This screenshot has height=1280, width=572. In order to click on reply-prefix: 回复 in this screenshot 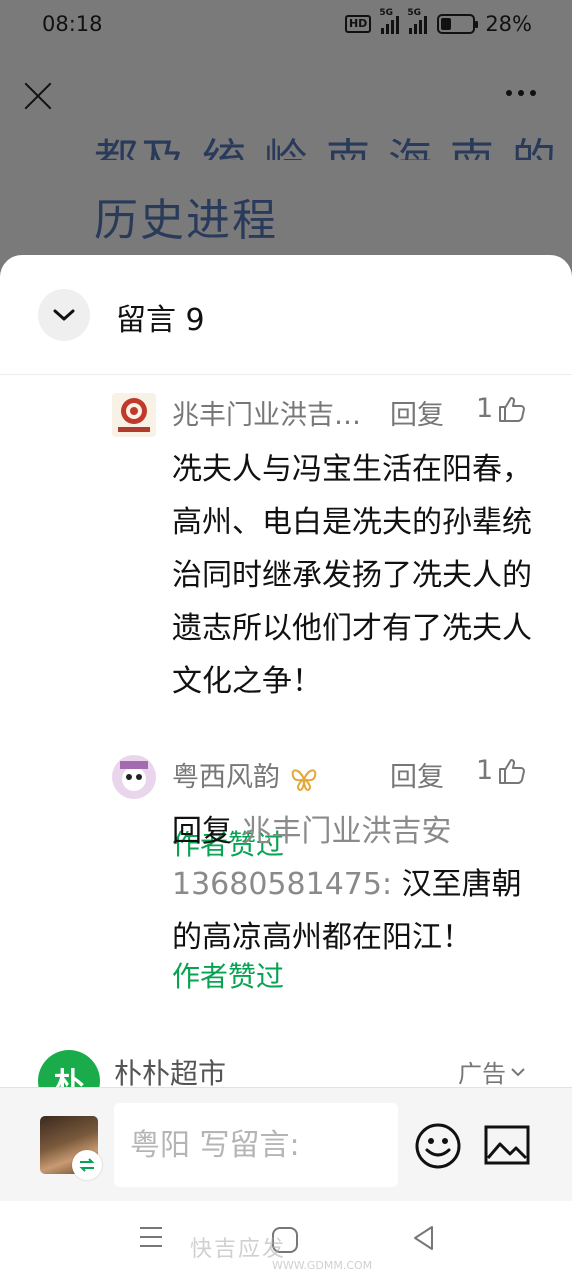, I will do `click(207, 831)`.